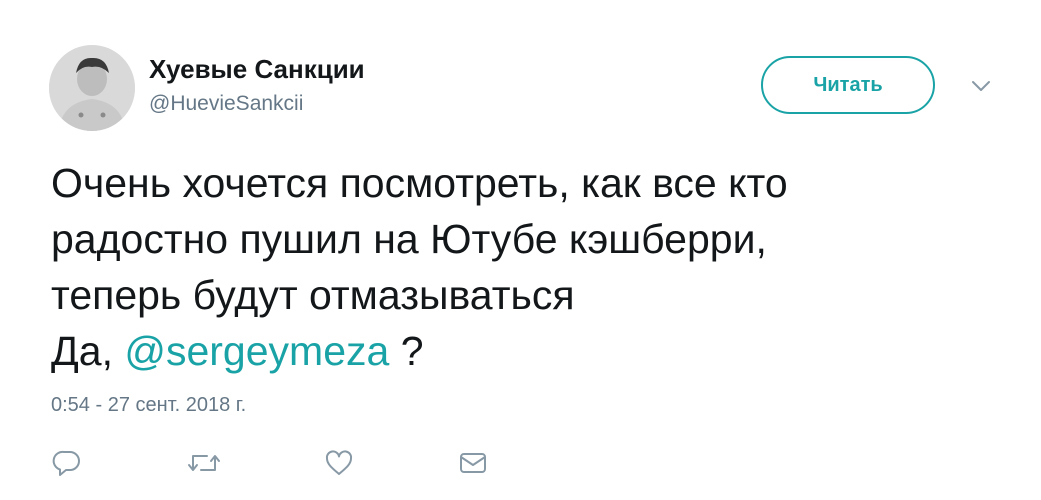  I want to click on retweet-icon, so click(204, 463).